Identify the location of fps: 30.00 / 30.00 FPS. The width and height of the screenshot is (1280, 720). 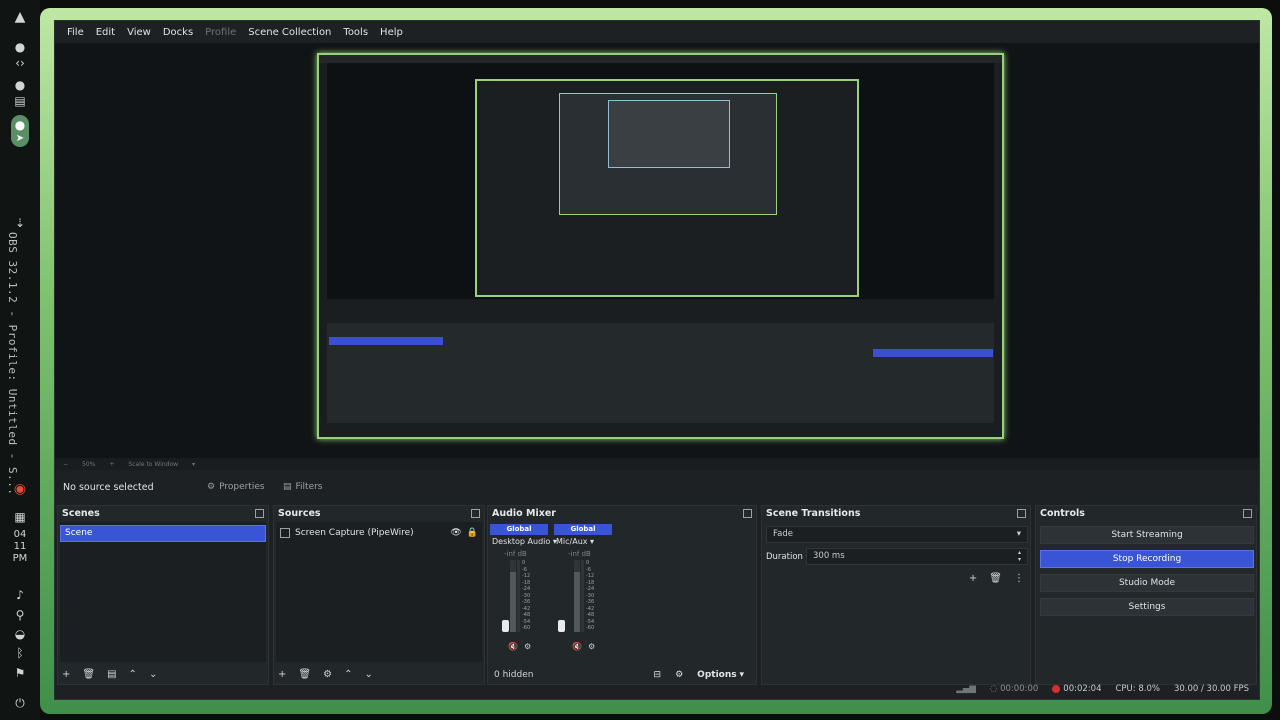
(1211, 689).